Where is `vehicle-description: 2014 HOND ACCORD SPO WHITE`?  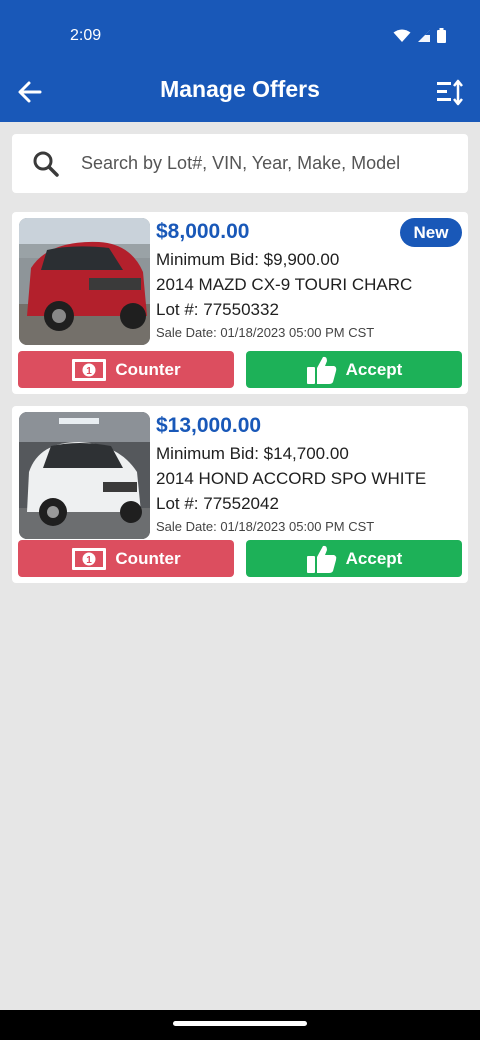 vehicle-description: 2014 HOND ACCORD SPO WHITE is located at coordinates (291, 478).